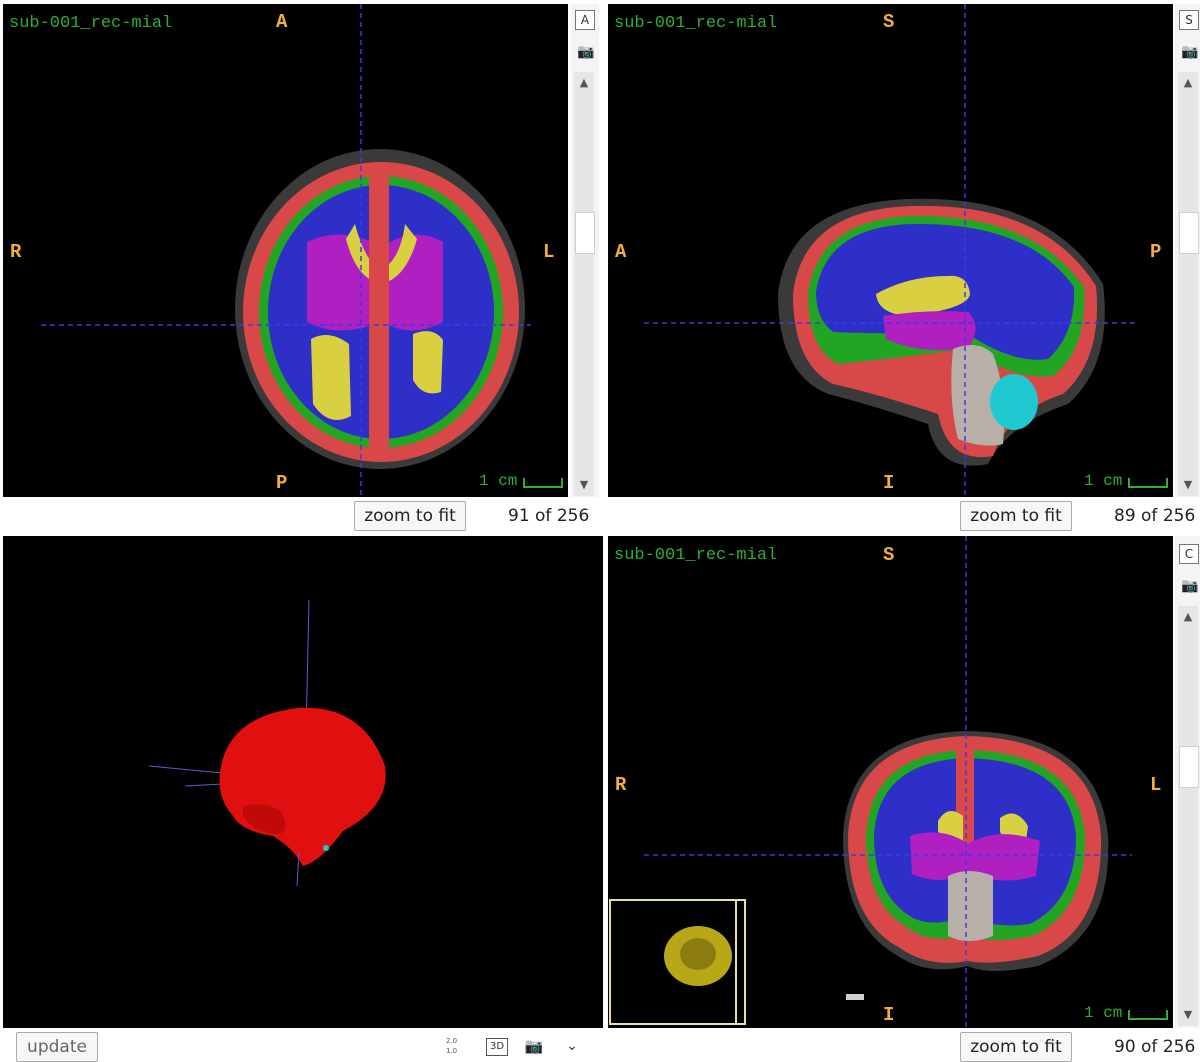 The height and width of the screenshot is (1062, 1200). What do you see at coordinates (57, 1047) in the screenshot?
I see `update-button: update` at bounding box center [57, 1047].